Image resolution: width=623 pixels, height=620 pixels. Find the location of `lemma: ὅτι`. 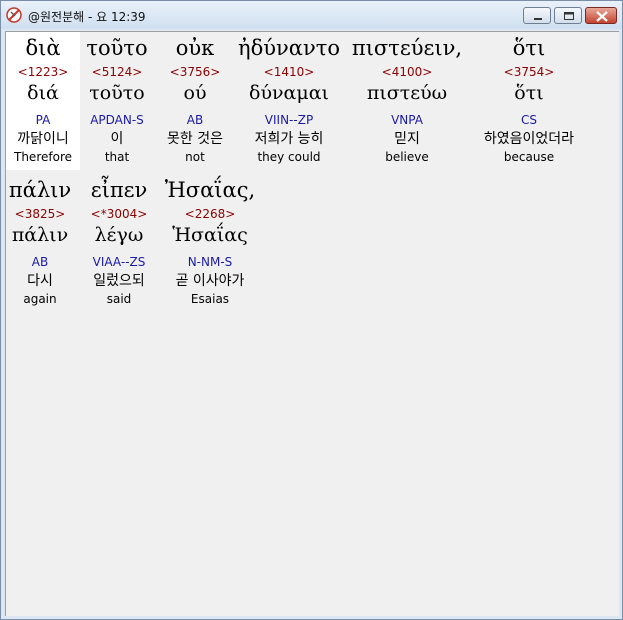

lemma: ὅτι is located at coordinates (529, 93).